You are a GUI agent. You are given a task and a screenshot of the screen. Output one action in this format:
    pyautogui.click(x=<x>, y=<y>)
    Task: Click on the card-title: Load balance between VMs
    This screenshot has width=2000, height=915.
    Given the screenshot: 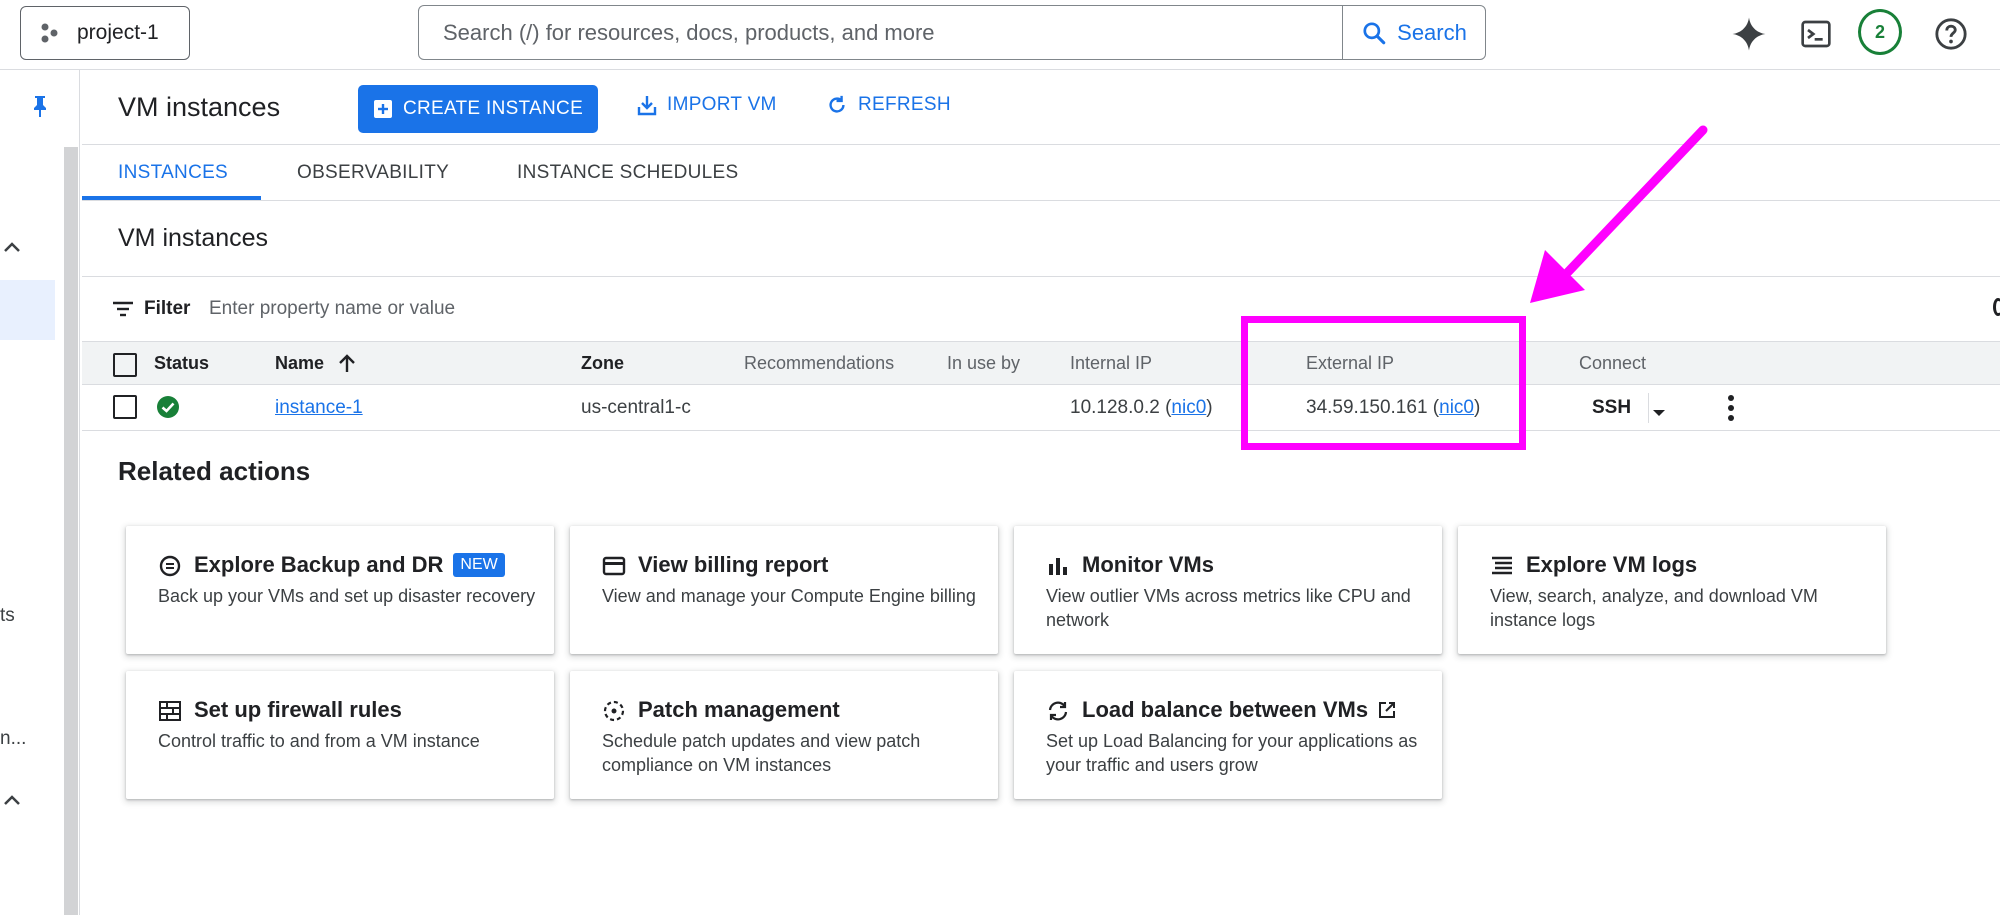 What is the action you would take?
    pyautogui.click(x=1239, y=710)
    